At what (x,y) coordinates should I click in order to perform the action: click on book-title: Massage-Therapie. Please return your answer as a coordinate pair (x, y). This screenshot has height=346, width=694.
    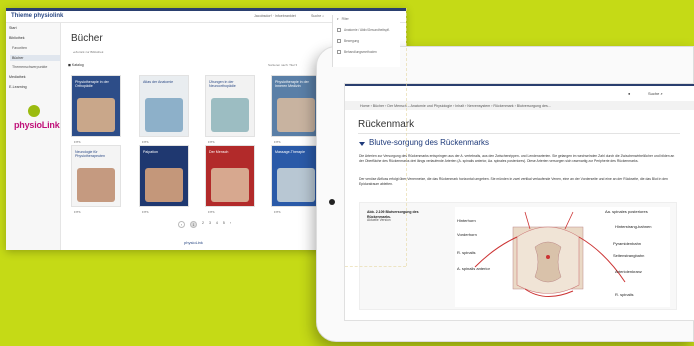
    Looking at the image, I should click on (290, 152).